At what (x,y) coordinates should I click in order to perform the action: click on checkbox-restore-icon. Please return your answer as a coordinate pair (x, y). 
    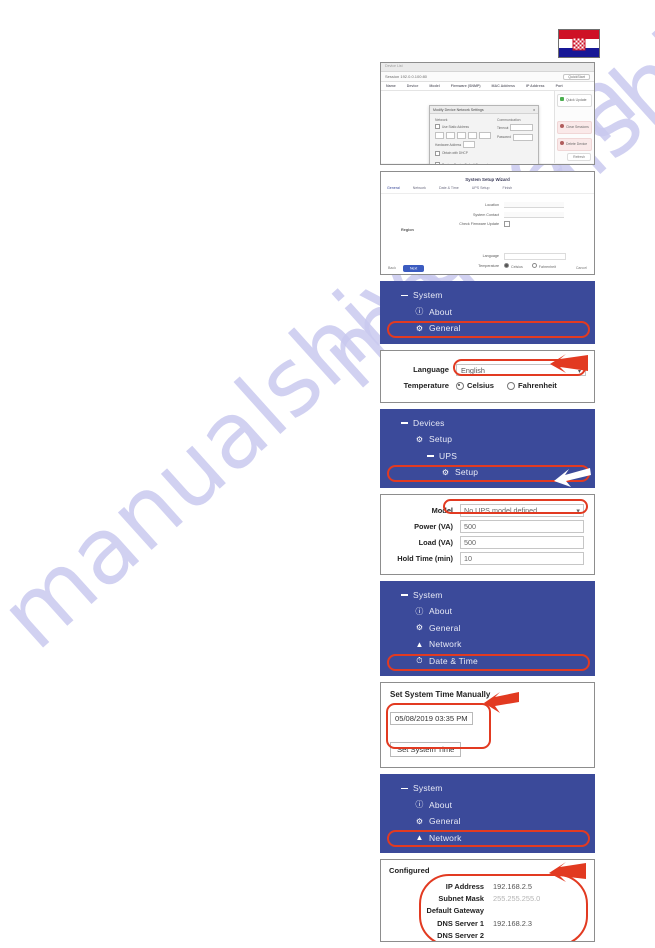
    Looking at the image, I should click on (437, 163).